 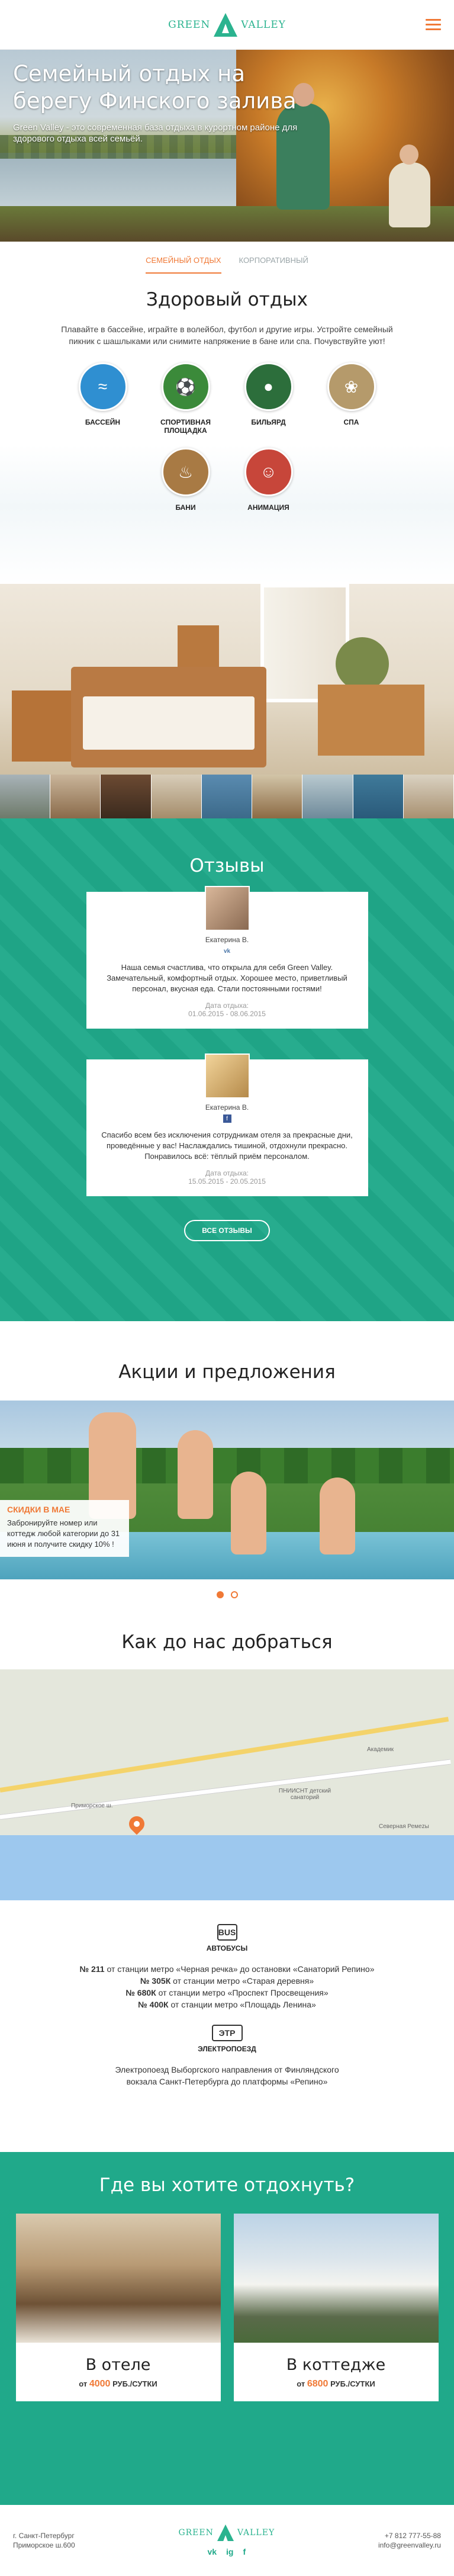 What do you see at coordinates (227, 1948) in the screenshot?
I see `bus-title: АВТОБУСЫ` at bounding box center [227, 1948].